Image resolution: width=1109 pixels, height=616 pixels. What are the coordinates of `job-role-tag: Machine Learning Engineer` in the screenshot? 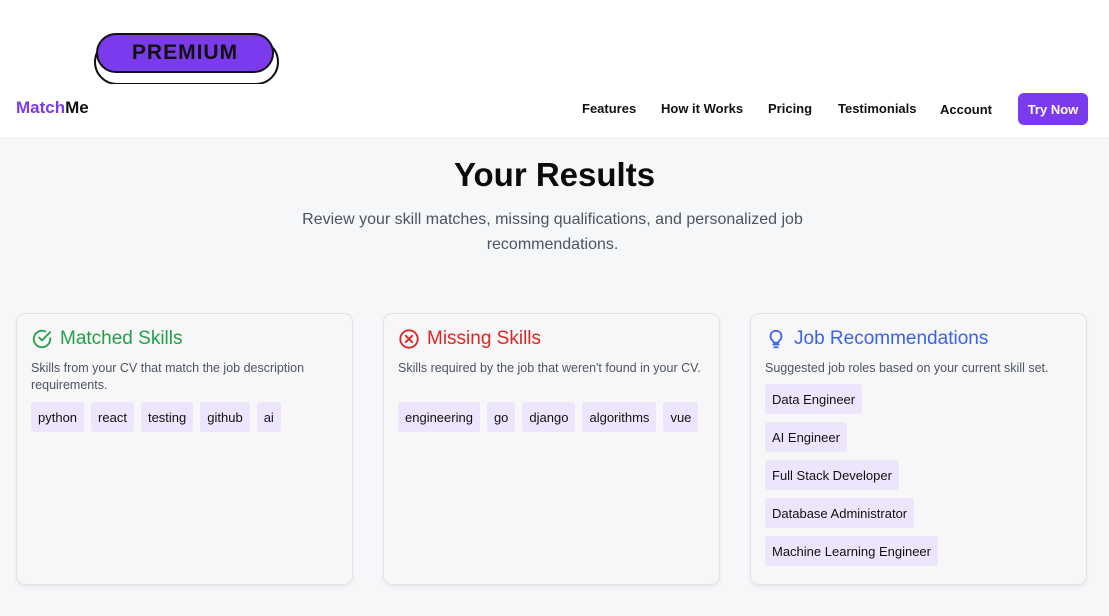 It's located at (851, 551).